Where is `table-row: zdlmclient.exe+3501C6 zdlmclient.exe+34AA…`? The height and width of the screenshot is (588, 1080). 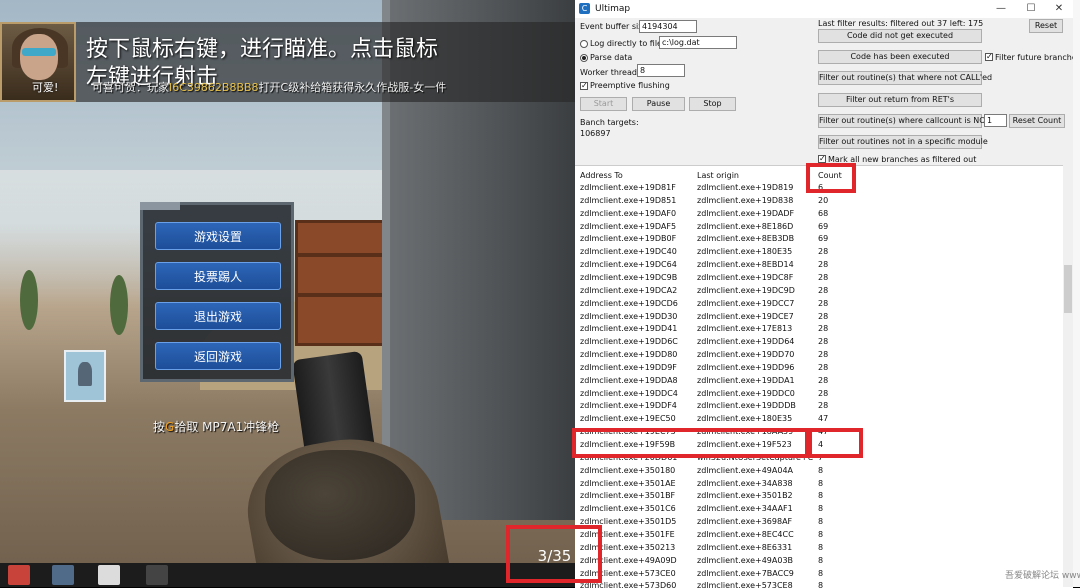 table-row: zdlmclient.exe+3501C6 zdlmclient.exe+34AA… is located at coordinates (819, 509).